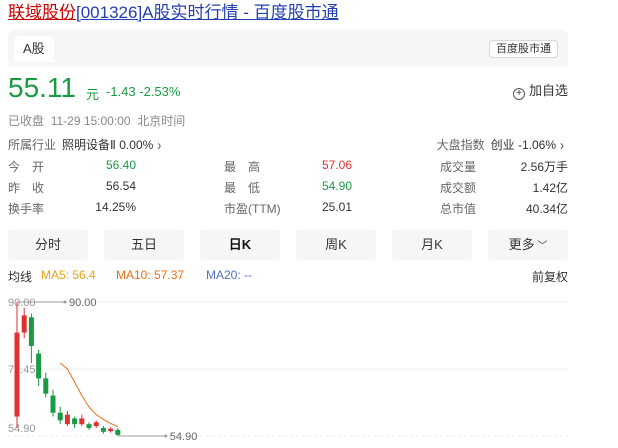  What do you see at coordinates (550, 276) in the screenshot?
I see `adjust-toggle: 前复权` at bounding box center [550, 276].